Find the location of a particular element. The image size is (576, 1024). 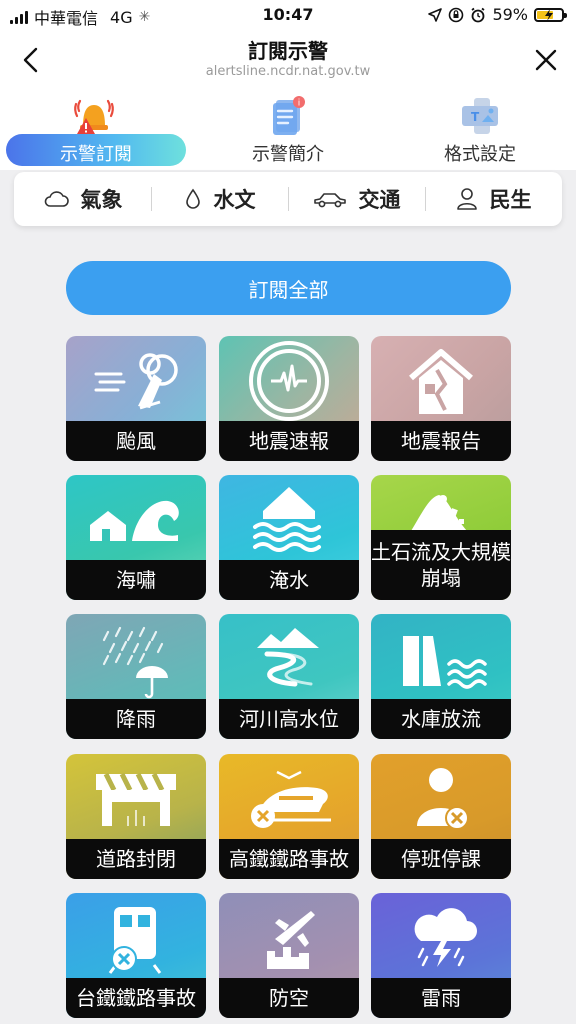

tile-debris-flow-landslide: 土石流及大規模崩塌 is located at coordinates (441, 537).